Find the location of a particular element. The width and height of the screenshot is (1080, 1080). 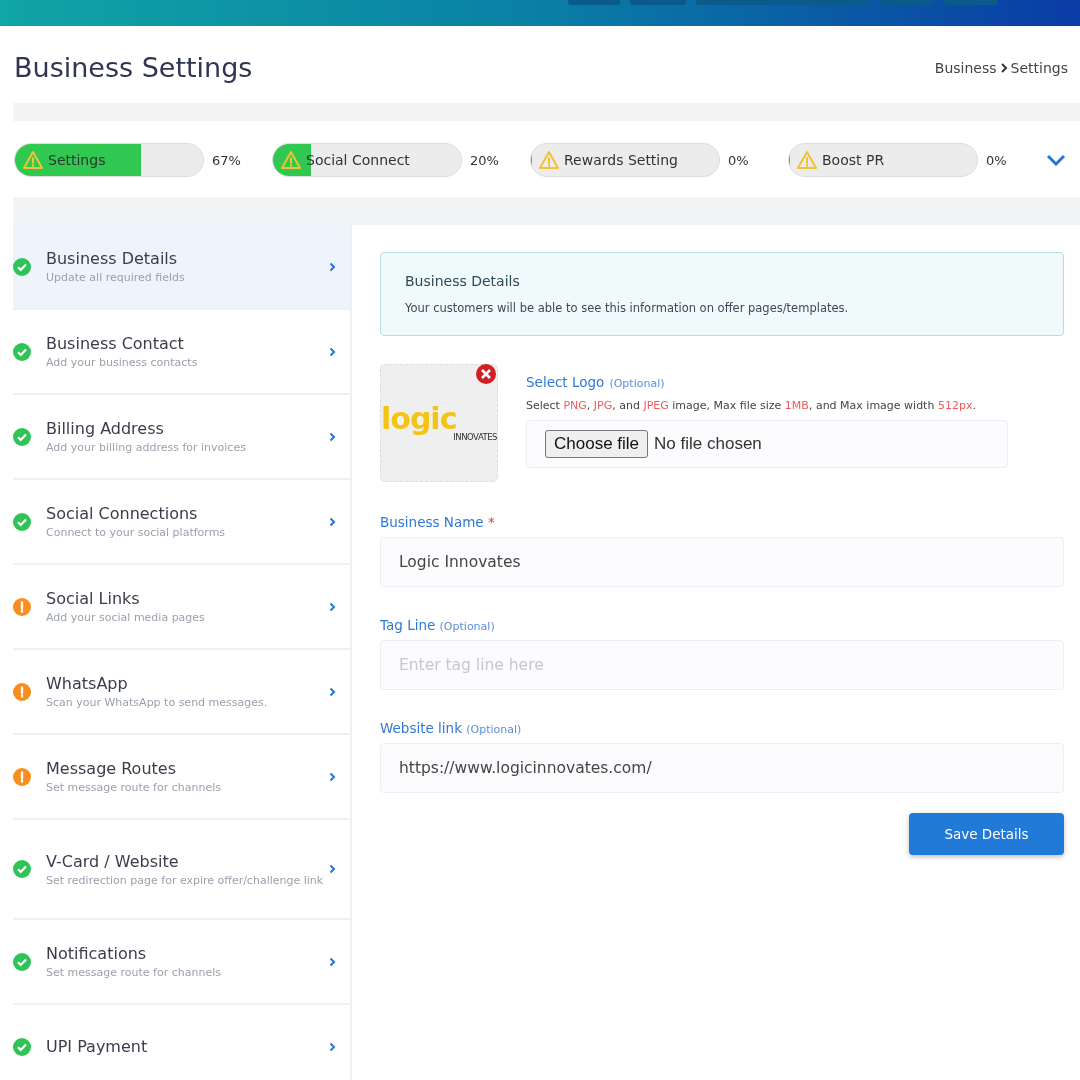

choose-file-button: Choose file is located at coordinates (597, 444).